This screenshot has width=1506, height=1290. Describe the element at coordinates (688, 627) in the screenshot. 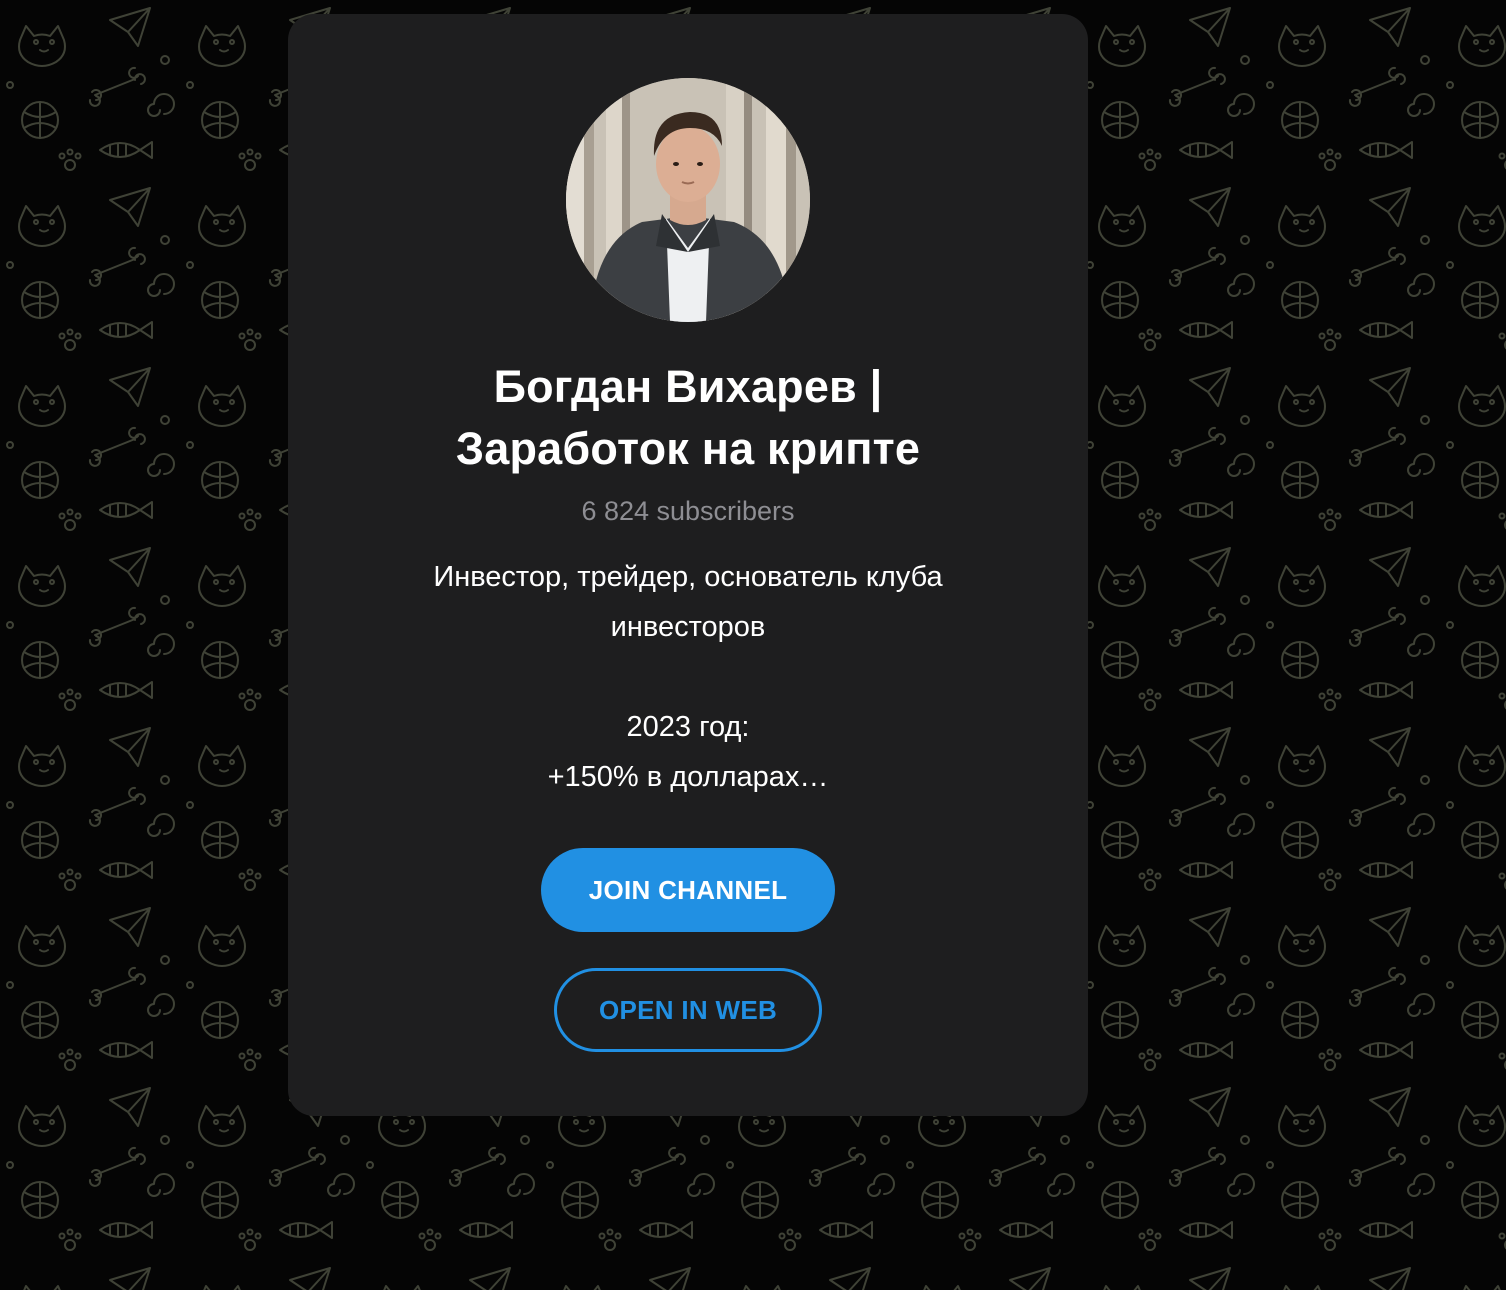

I see `description-line: инвесторов` at that location.